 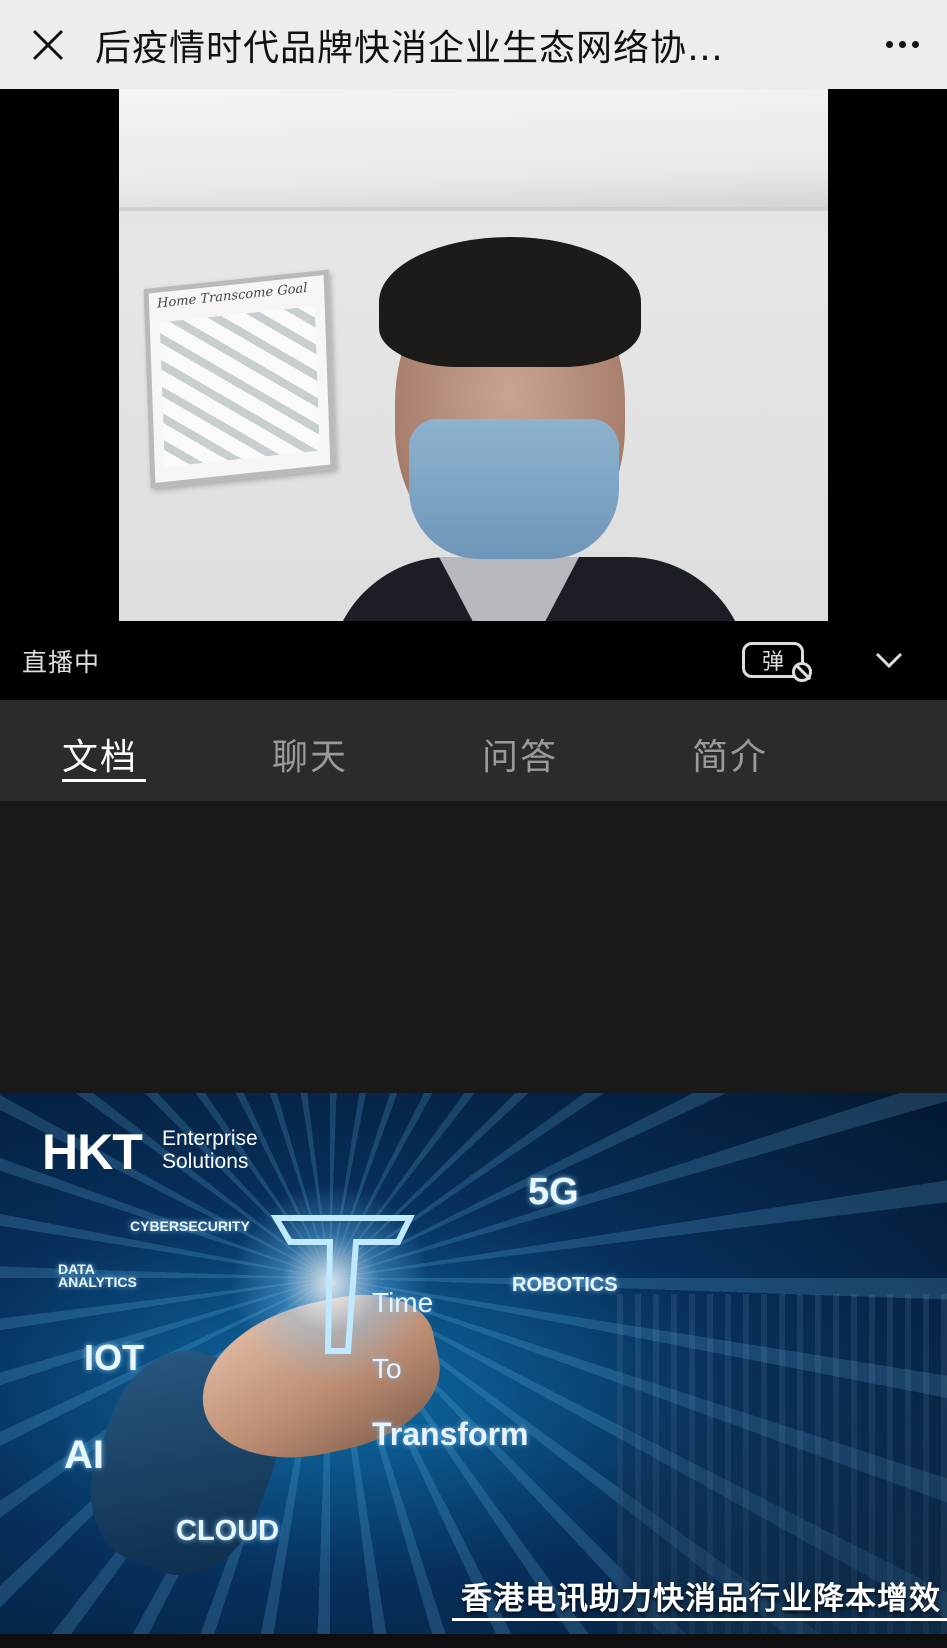 I want to click on slogan-line-2: To, so click(x=387, y=1368).